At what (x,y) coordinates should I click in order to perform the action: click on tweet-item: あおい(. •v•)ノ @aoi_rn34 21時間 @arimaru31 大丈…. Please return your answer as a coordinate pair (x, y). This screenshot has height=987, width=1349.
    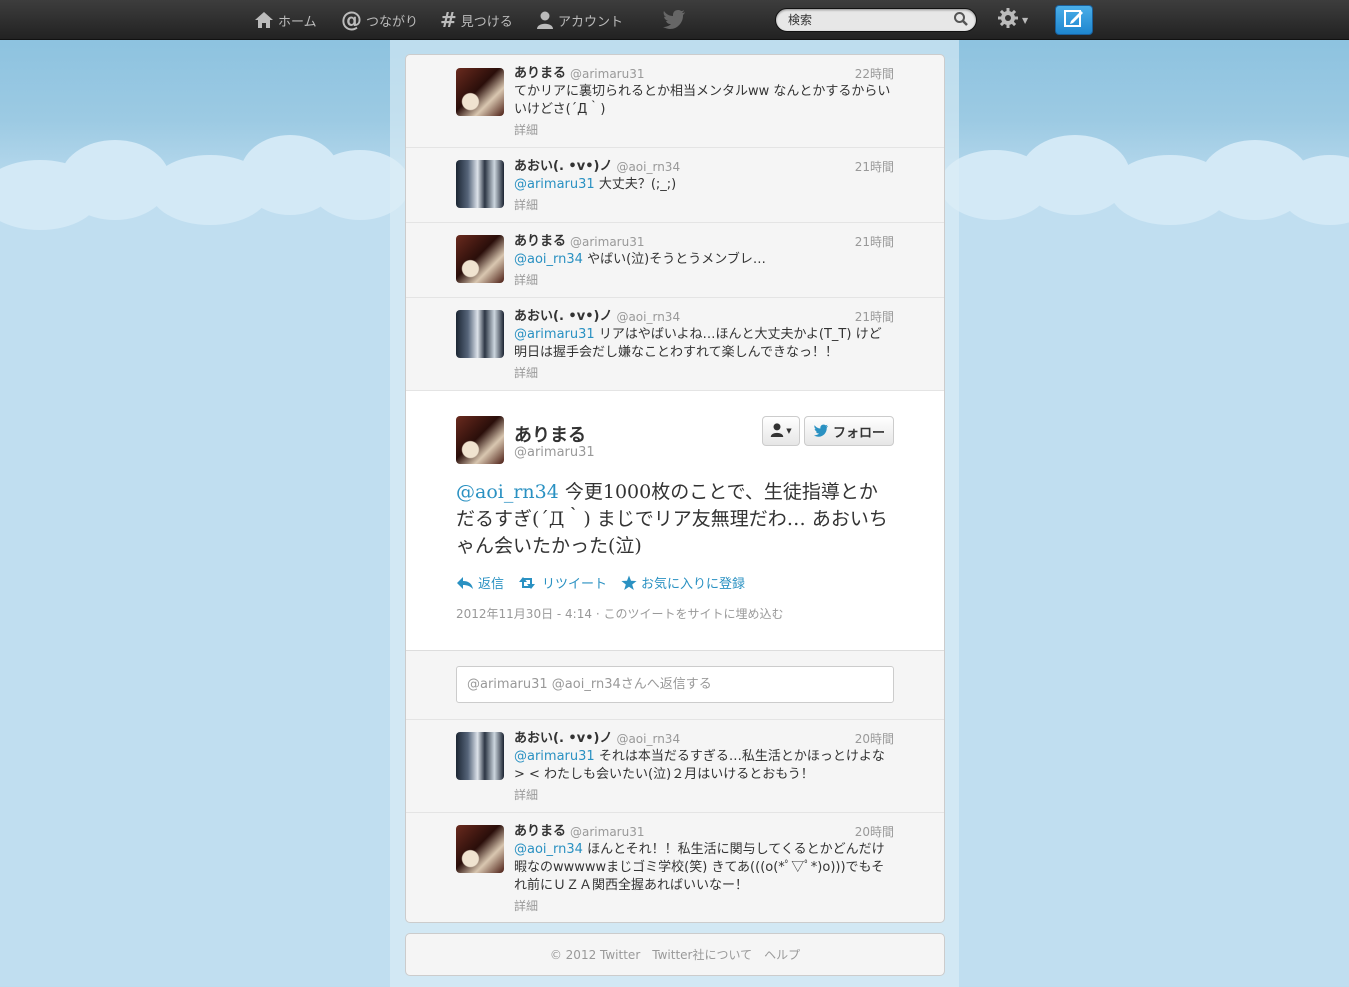
    Looking at the image, I should click on (675, 185).